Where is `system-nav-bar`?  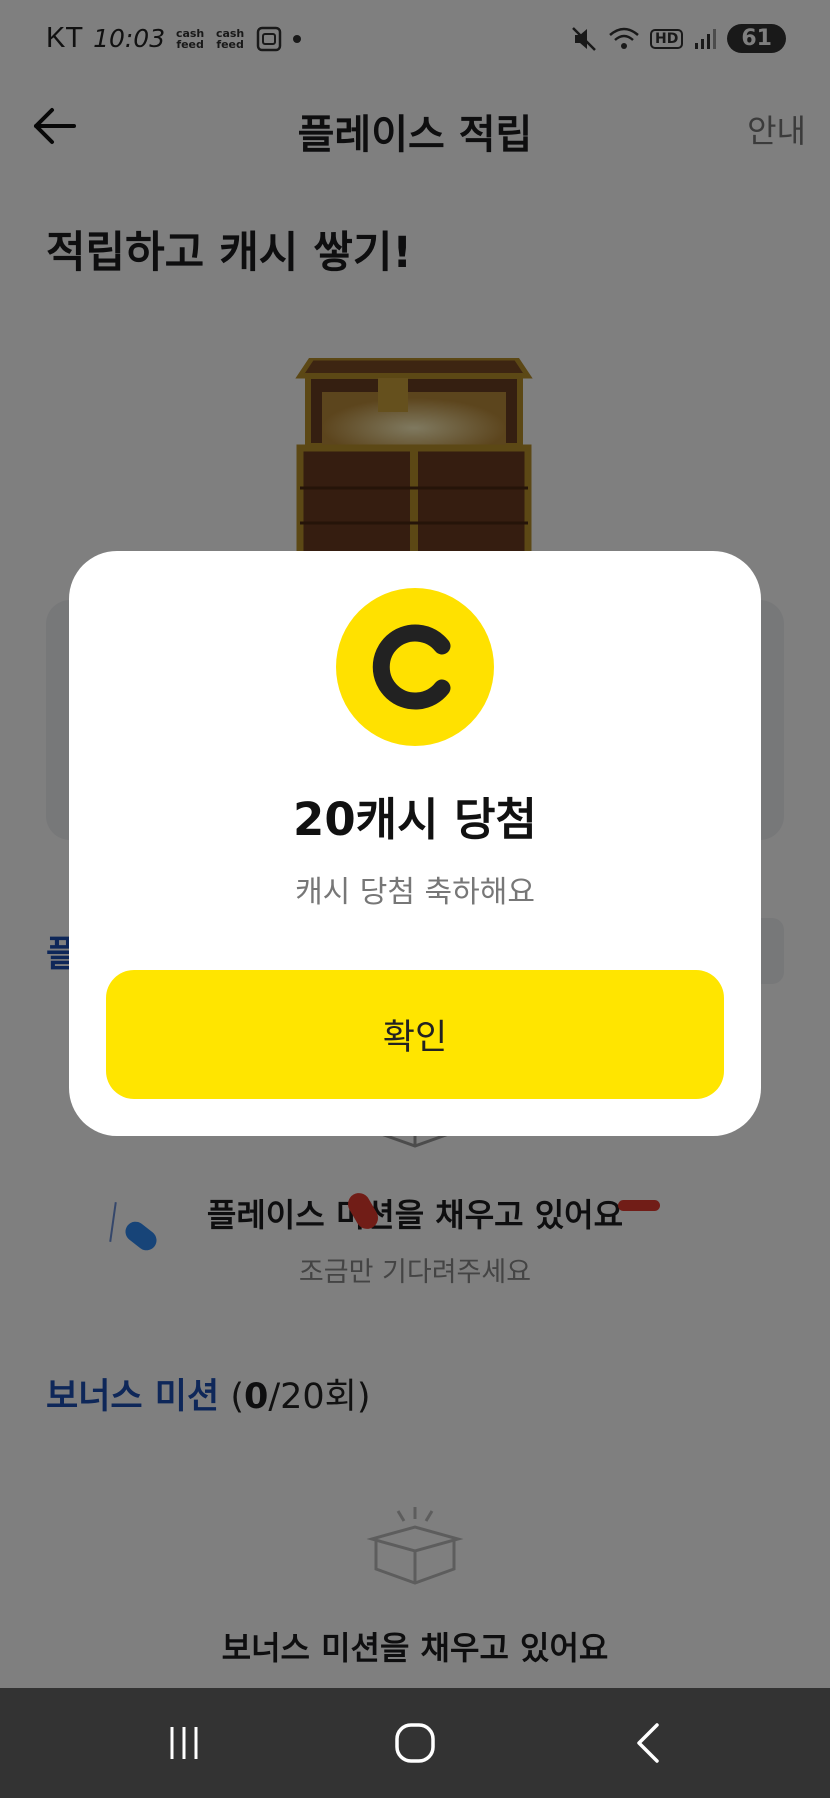
system-nav-bar is located at coordinates (415, 1743).